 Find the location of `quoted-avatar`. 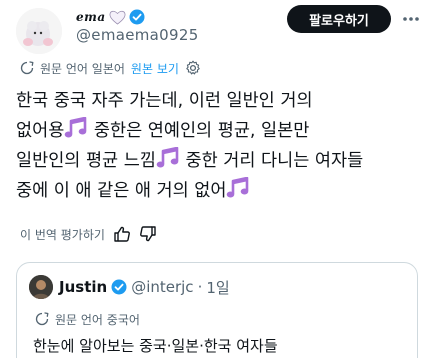

quoted-avatar is located at coordinates (41, 287).